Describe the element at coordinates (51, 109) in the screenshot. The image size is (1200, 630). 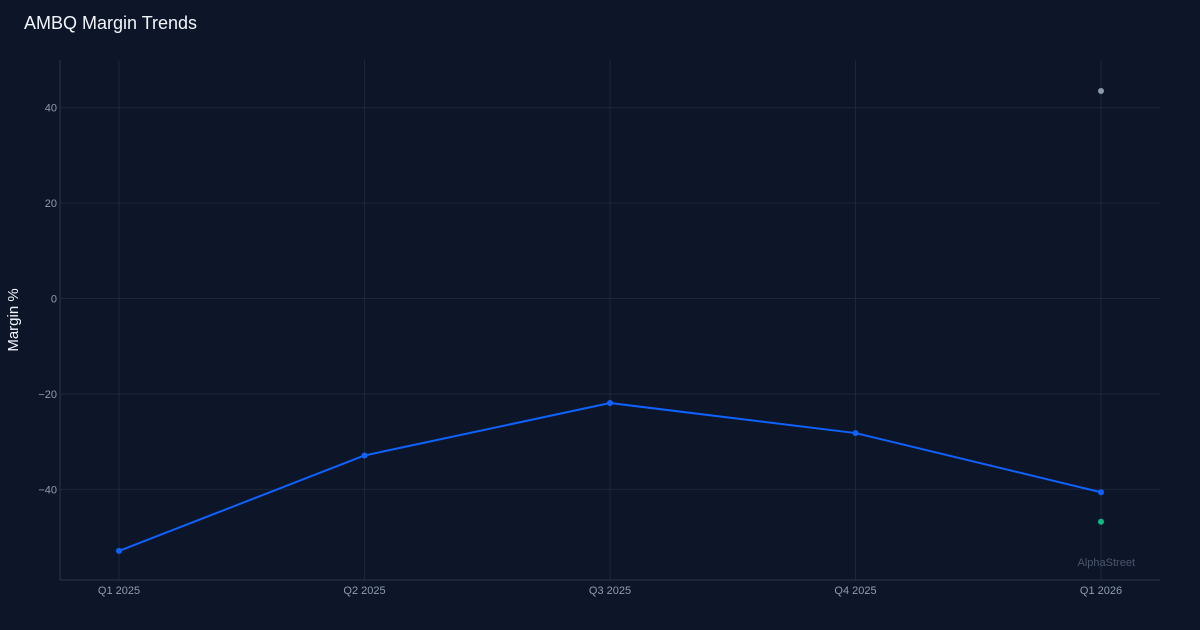
I see `y-tick-label: 40` at that location.